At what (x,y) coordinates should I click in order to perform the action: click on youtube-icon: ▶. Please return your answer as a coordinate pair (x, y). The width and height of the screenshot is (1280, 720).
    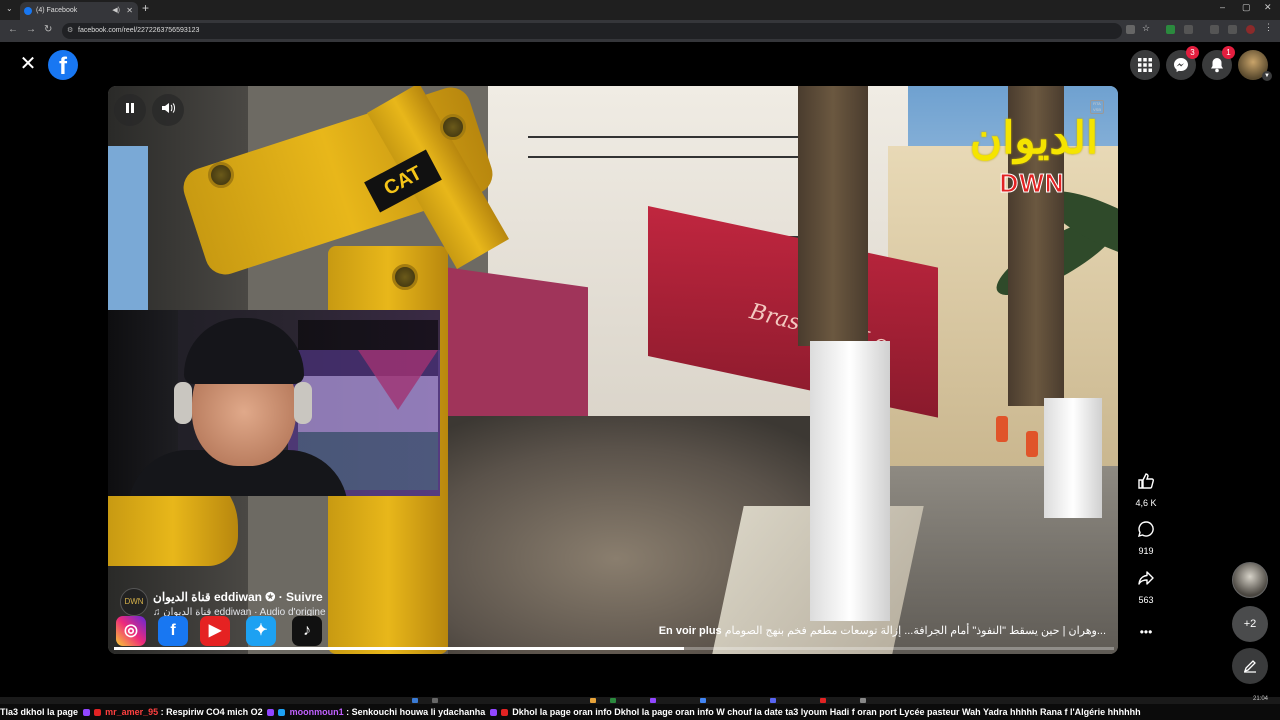
    Looking at the image, I should click on (215, 631).